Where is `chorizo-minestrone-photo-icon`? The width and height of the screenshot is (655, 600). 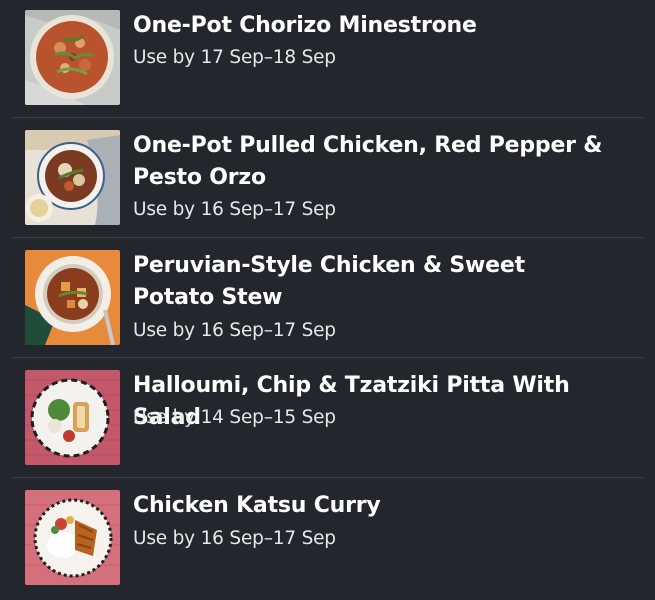 chorizo-minestrone-photo-icon is located at coordinates (72, 57).